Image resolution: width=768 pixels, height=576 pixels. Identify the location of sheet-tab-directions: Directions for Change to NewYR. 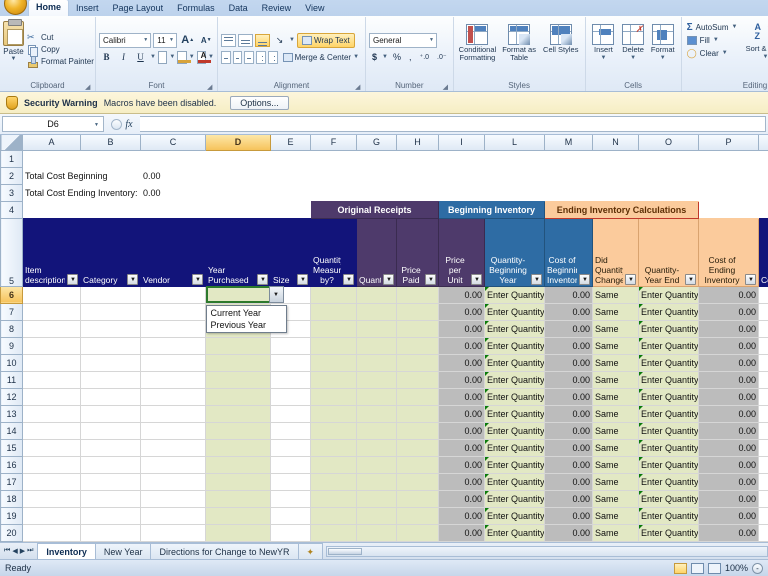
(224, 551).